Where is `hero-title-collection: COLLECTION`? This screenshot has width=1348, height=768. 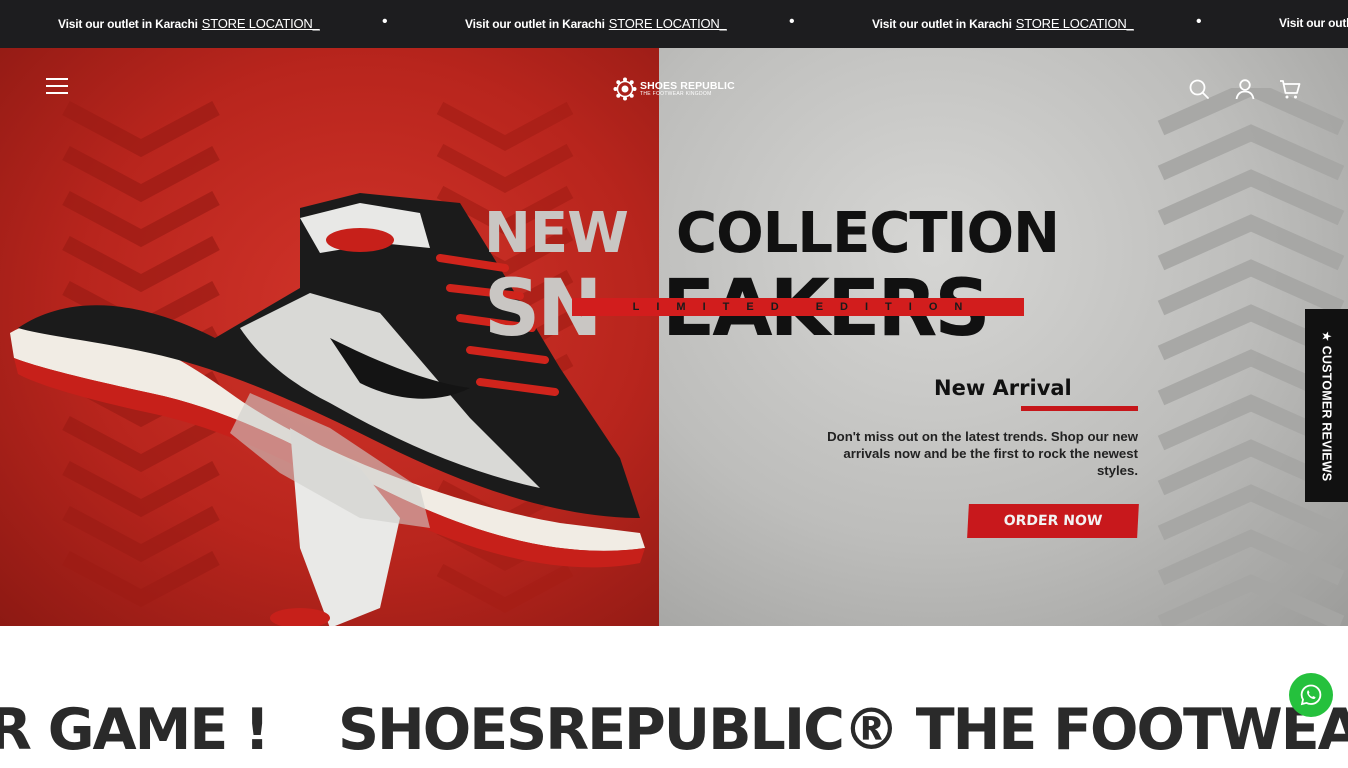
hero-title-collection: COLLECTION is located at coordinates (868, 233).